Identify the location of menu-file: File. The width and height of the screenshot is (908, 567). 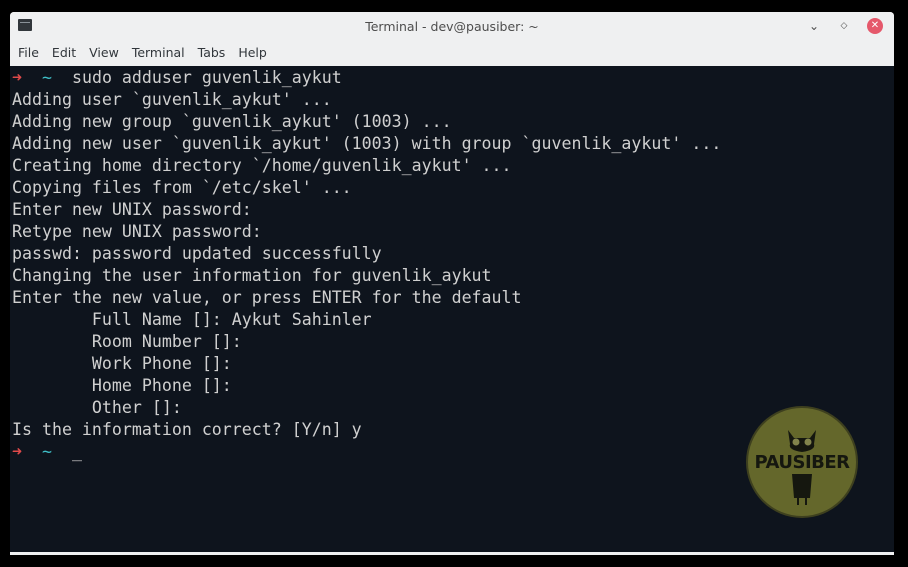
(28, 52).